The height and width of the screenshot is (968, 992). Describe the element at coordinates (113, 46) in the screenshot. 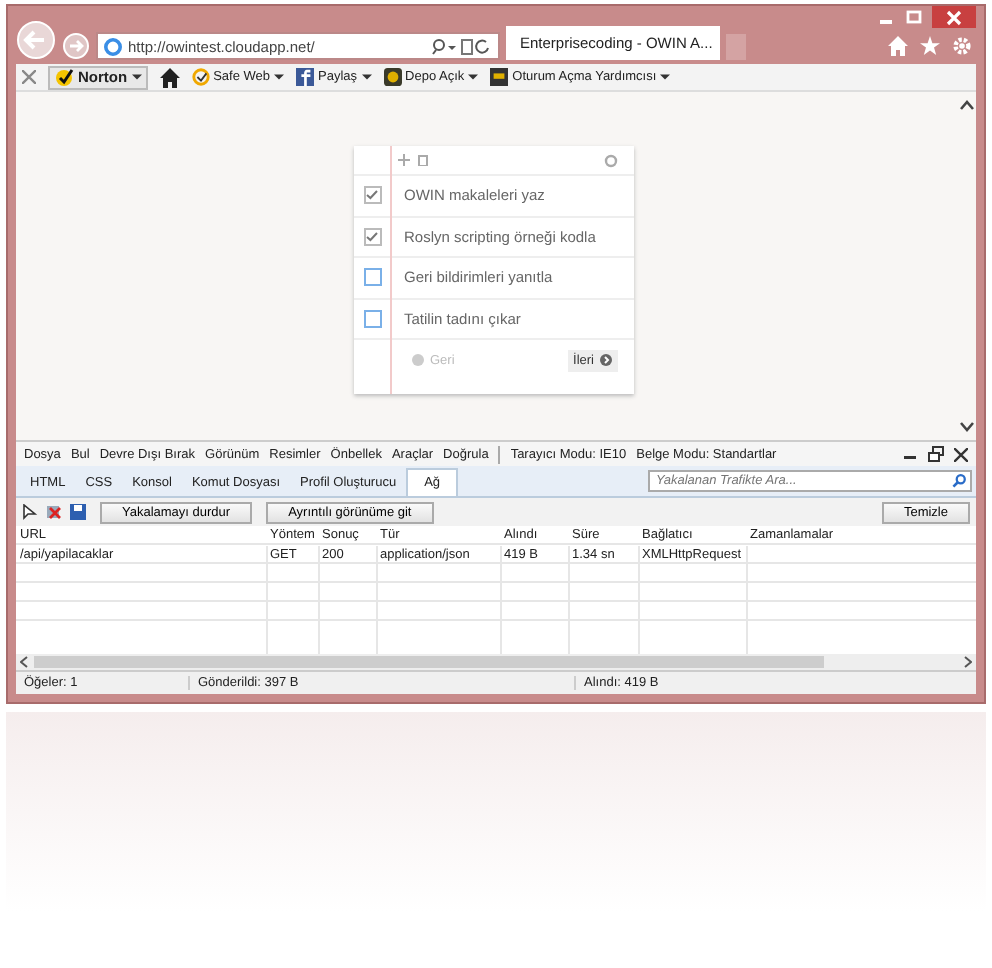

I see `page-icon` at that location.